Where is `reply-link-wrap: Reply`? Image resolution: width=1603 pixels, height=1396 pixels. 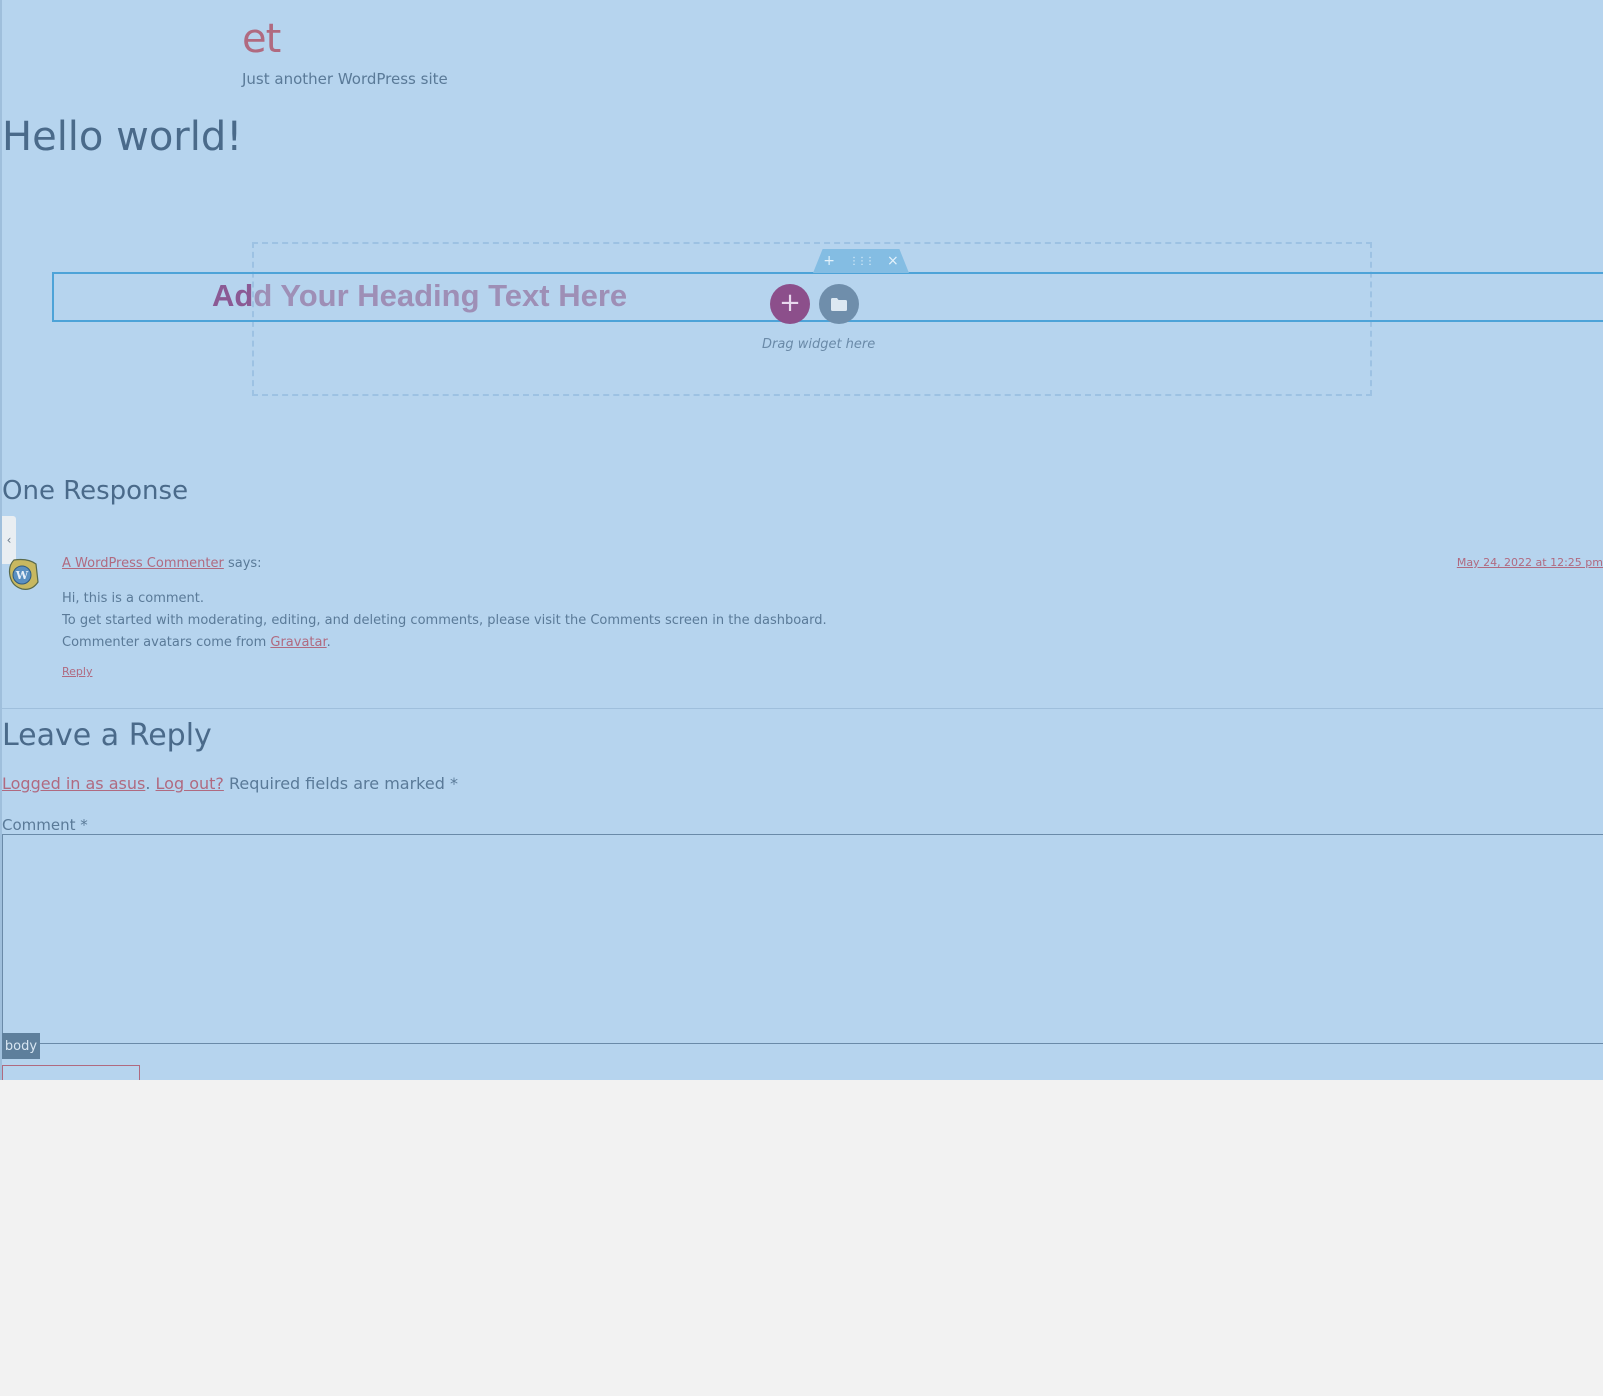 reply-link-wrap: Reply is located at coordinates (77, 671).